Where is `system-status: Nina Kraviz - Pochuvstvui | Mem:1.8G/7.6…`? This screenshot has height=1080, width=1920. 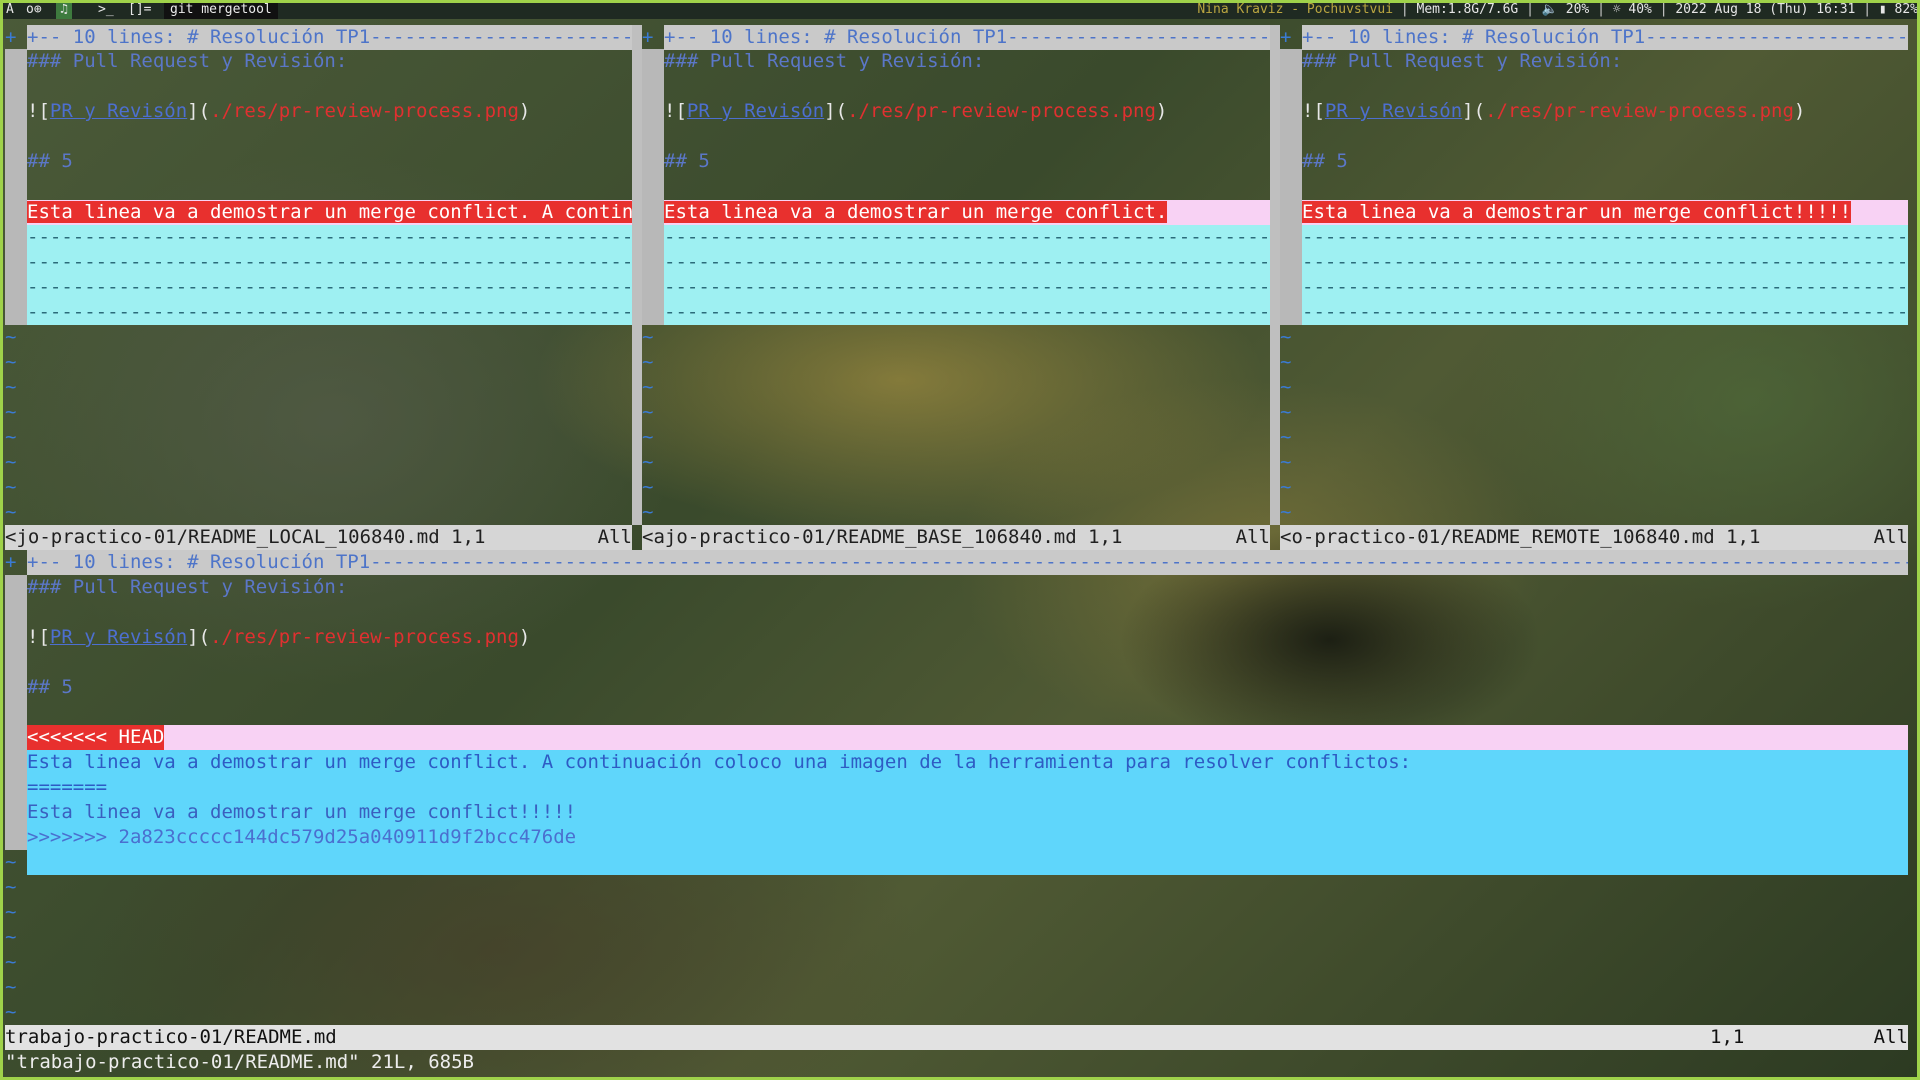 system-status: Nina Kraviz - Pochuvstvui | Mem:1.8G/7.6… is located at coordinates (1557, 9).